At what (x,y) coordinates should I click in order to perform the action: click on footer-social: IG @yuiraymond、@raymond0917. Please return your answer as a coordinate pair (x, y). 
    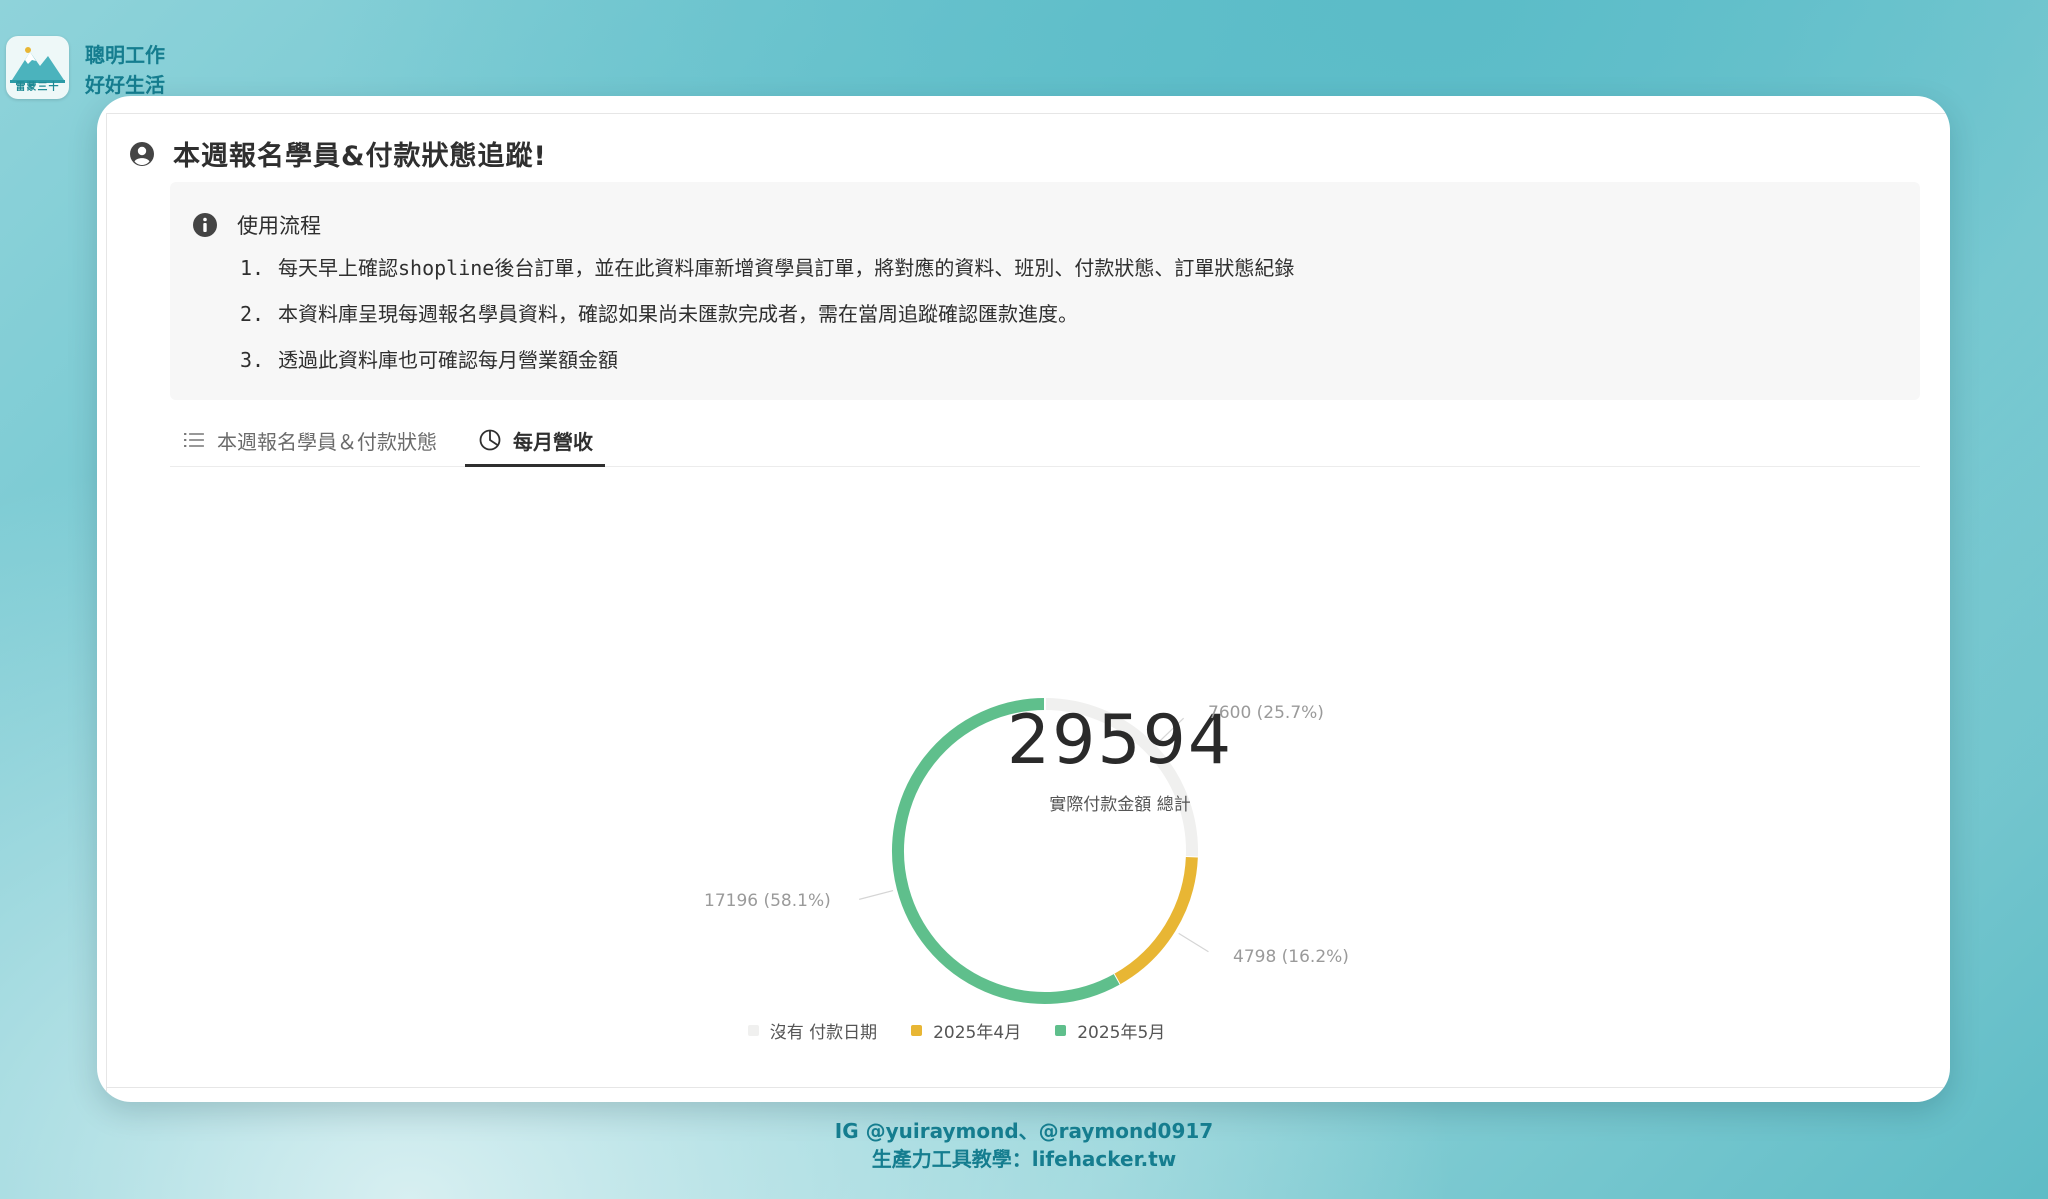
    Looking at the image, I should click on (1024, 1131).